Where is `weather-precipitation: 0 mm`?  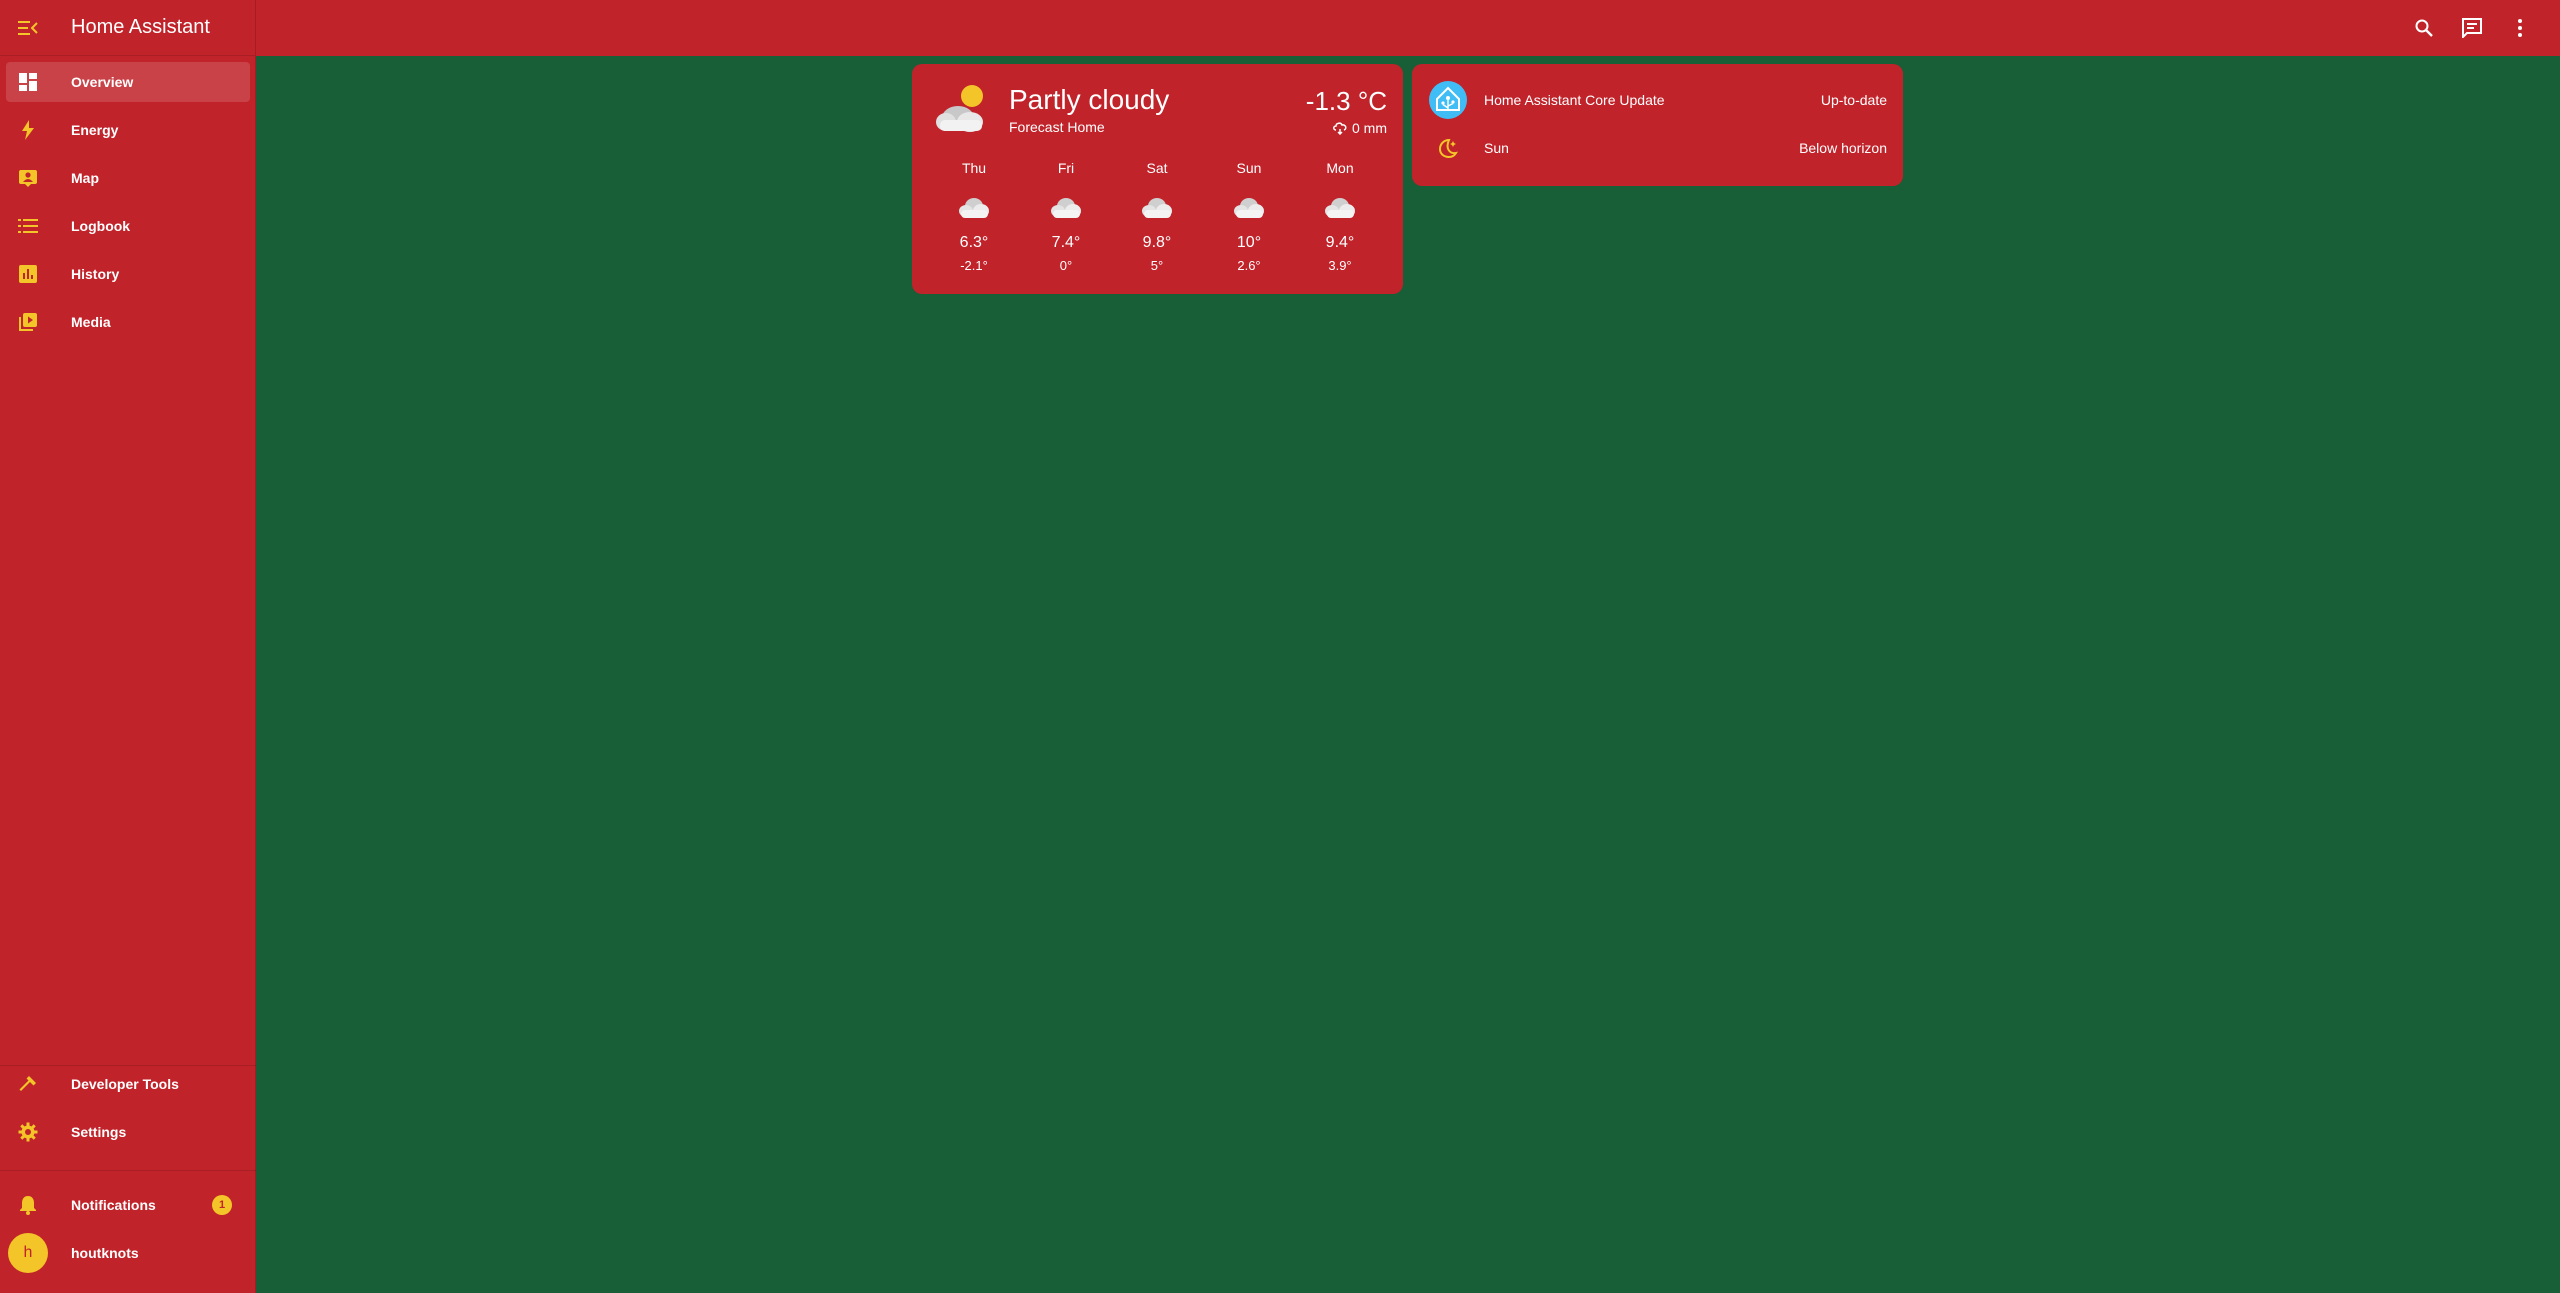 weather-precipitation: 0 mm is located at coordinates (1359, 128).